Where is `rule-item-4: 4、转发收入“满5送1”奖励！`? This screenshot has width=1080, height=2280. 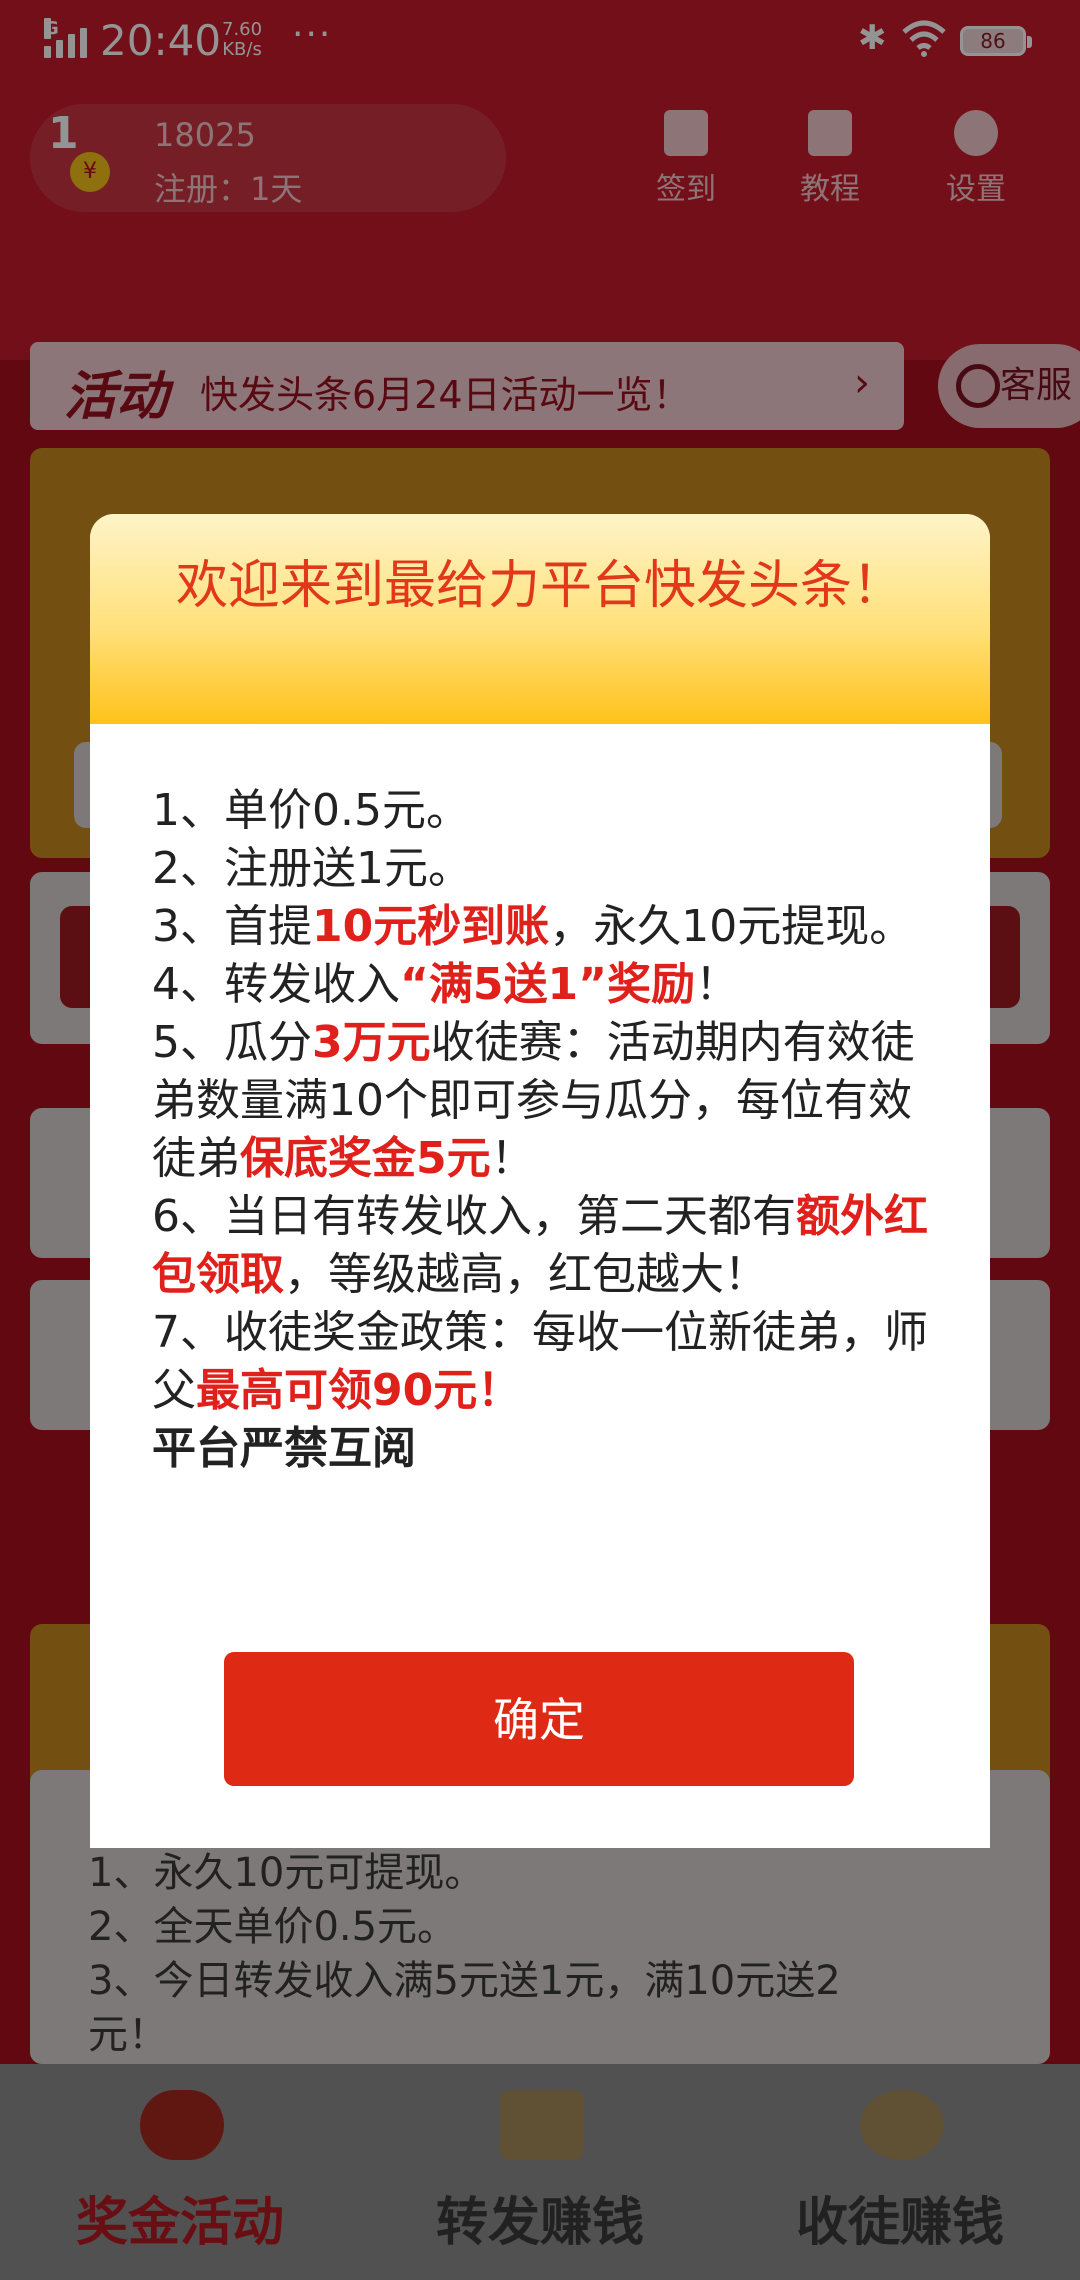 rule-item-4: 4、转发收入“满5送1”奖励！ is located at coordinates (446, 984).